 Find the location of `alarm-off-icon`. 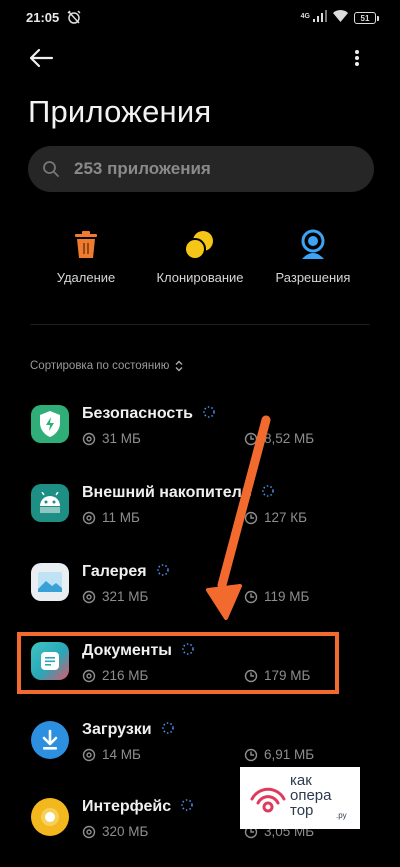

alarm-off-icon is located at coordinates (74, 19).